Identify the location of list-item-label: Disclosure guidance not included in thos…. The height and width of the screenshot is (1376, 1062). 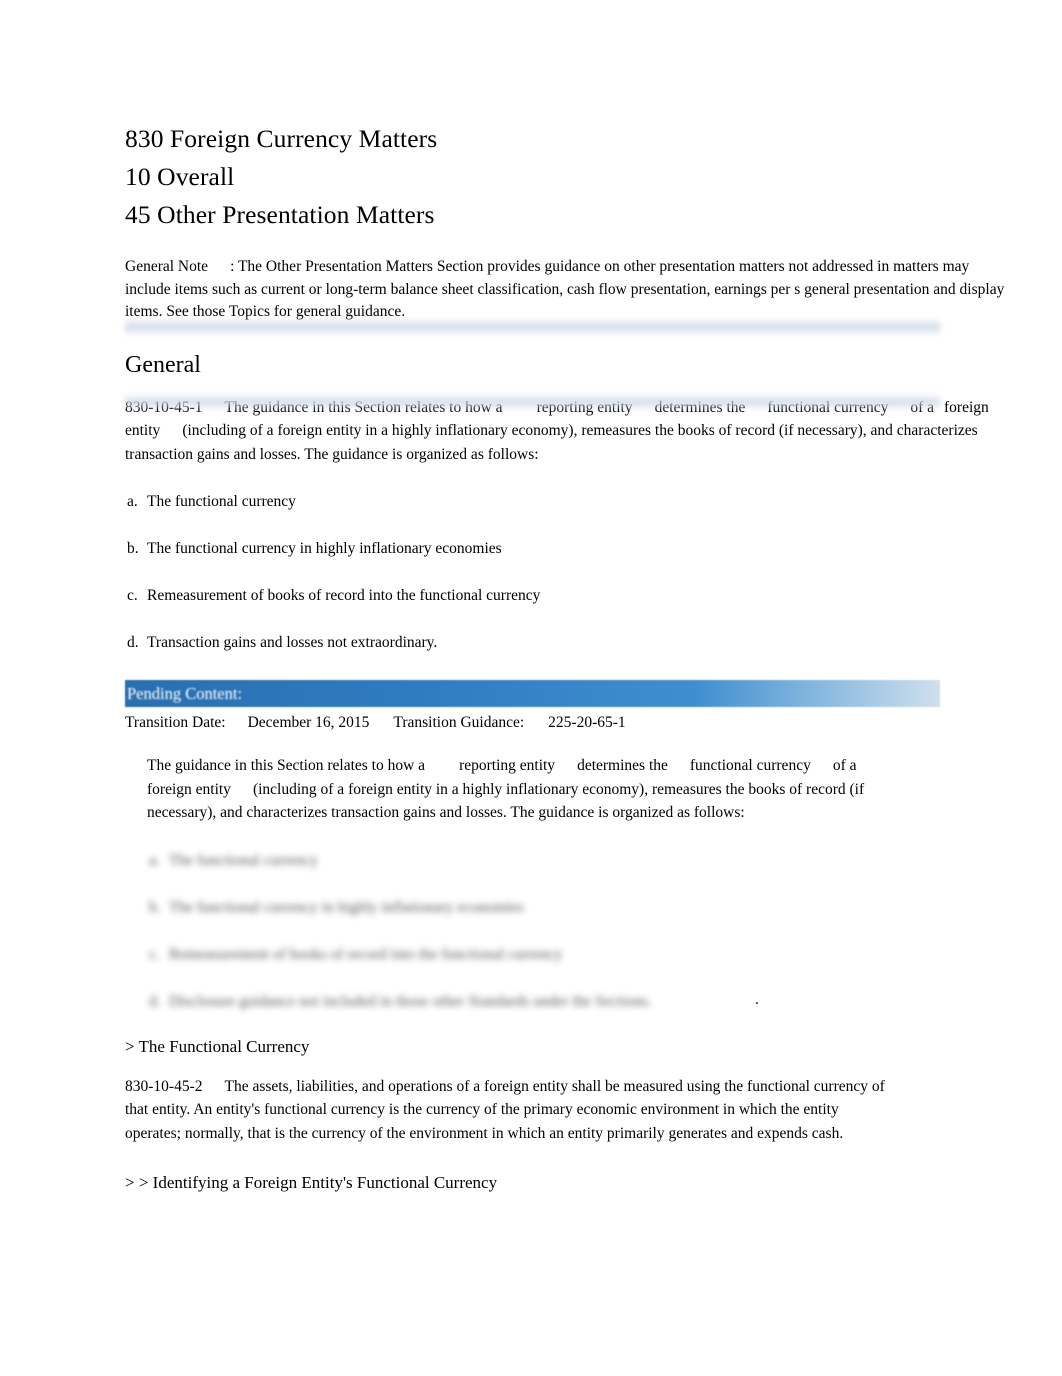
(410, 1001).